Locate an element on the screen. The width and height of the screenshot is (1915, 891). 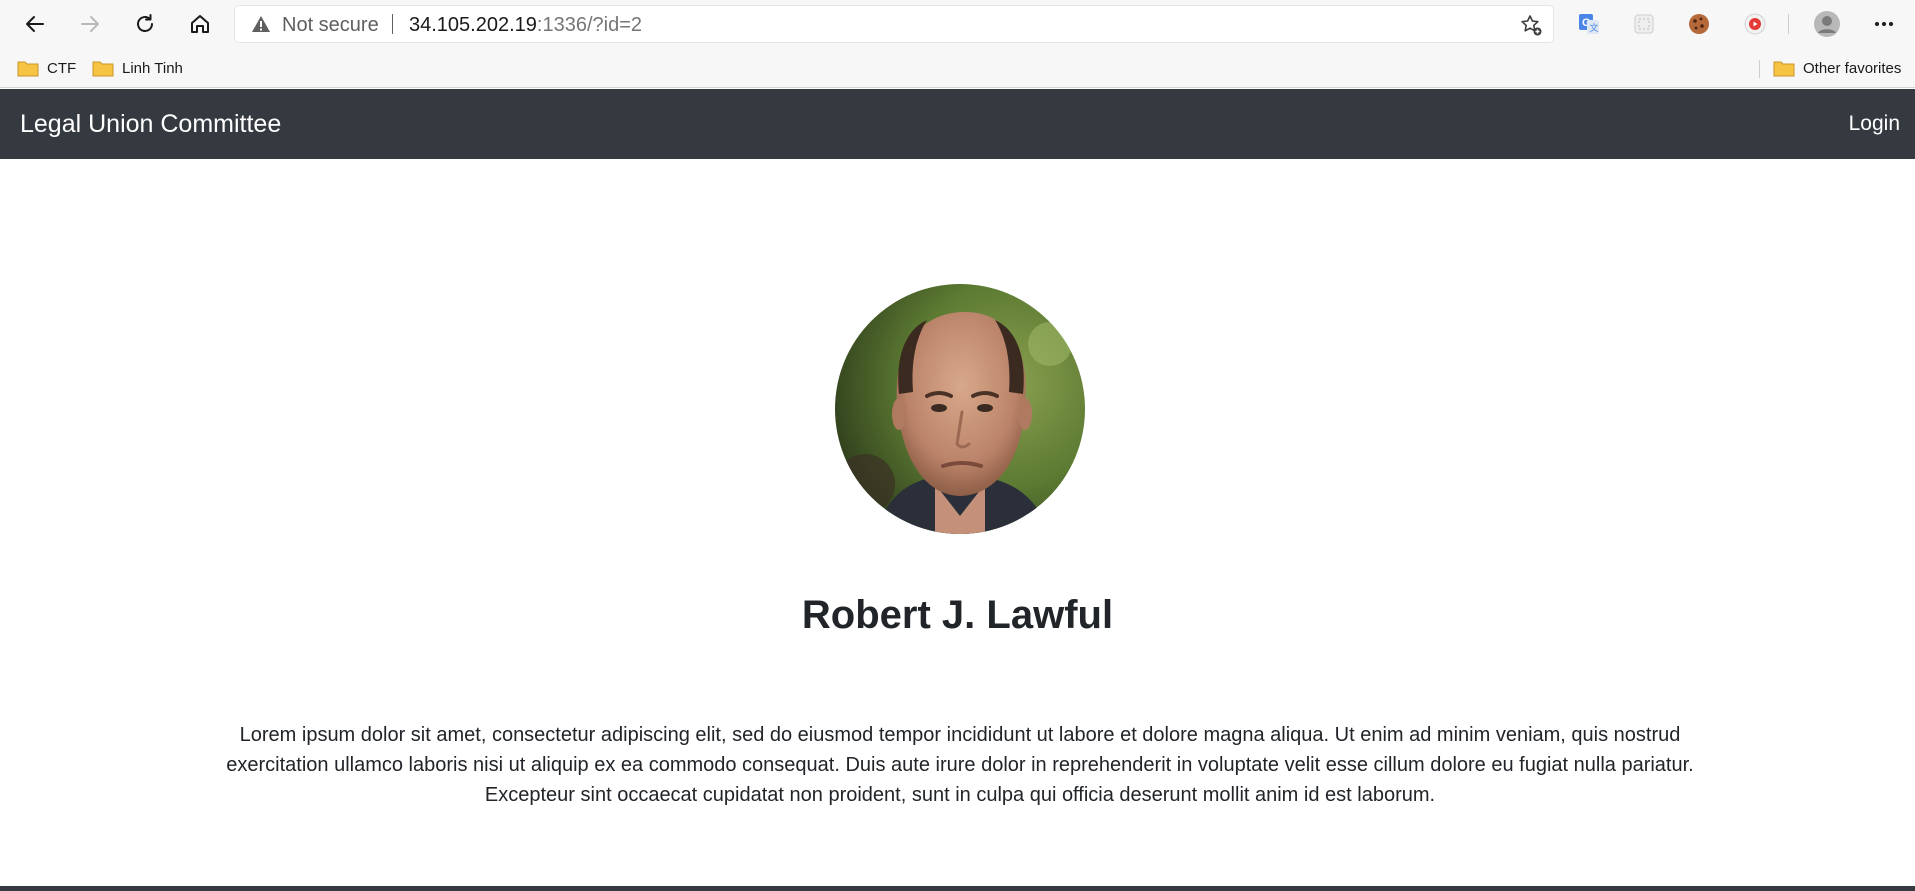
profile-photo is located at coordinates (960, 409).